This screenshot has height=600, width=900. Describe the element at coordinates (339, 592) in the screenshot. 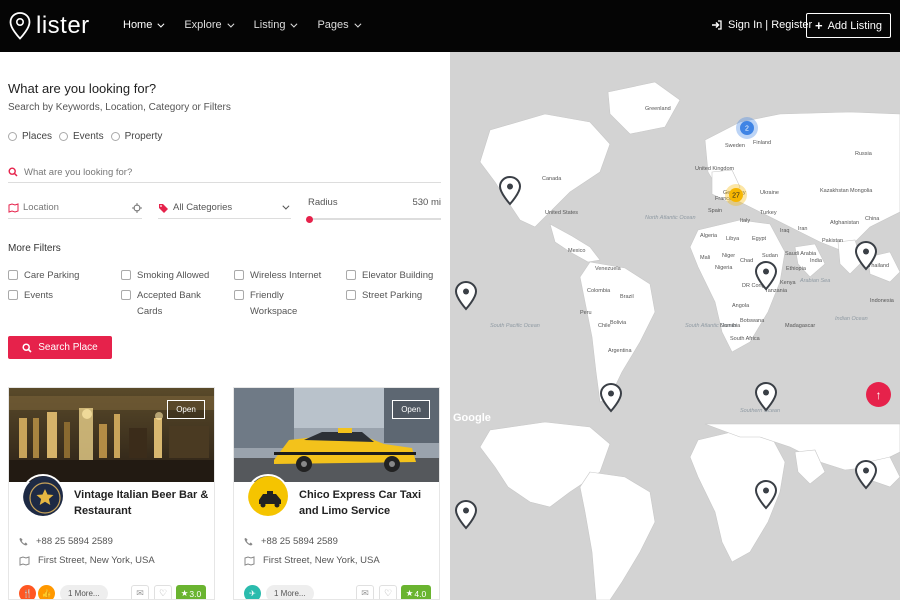

I see `listing-footer: ✈ 1 More... ✉ ♡ ★ 4.0` at that location.